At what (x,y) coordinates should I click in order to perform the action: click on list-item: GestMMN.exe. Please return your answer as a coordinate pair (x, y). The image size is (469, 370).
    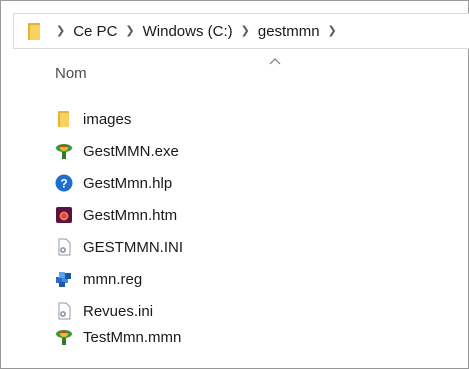
    Looking at the image, I should click on (245, 151).